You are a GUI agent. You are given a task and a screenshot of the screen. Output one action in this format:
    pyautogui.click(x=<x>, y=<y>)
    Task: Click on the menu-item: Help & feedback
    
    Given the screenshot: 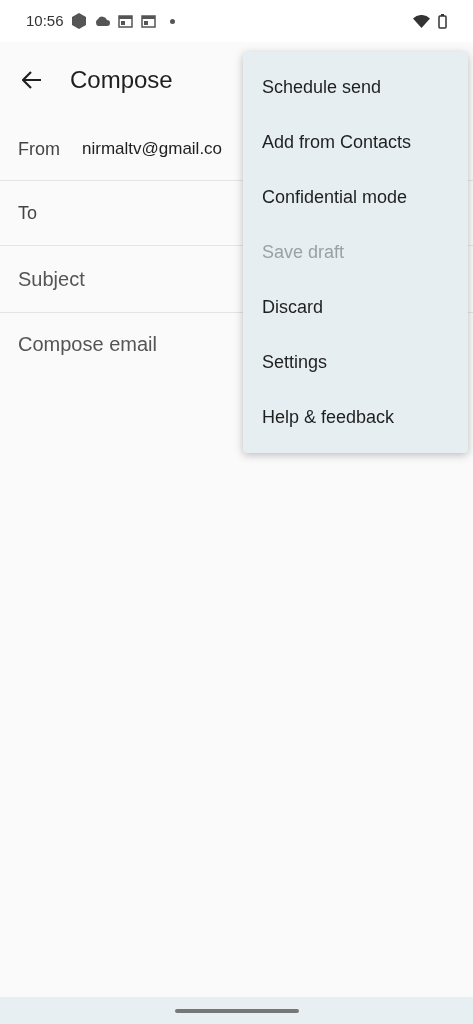 What is the action you would take?
    pyautogui.click(x=355, y=417)
    